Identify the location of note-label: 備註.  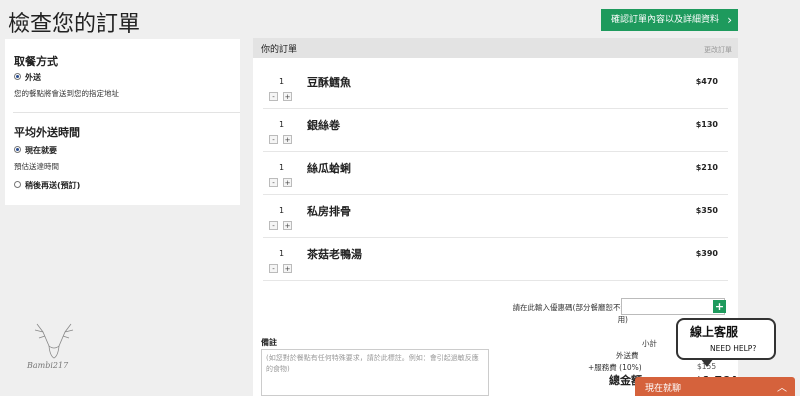
(269, 342).